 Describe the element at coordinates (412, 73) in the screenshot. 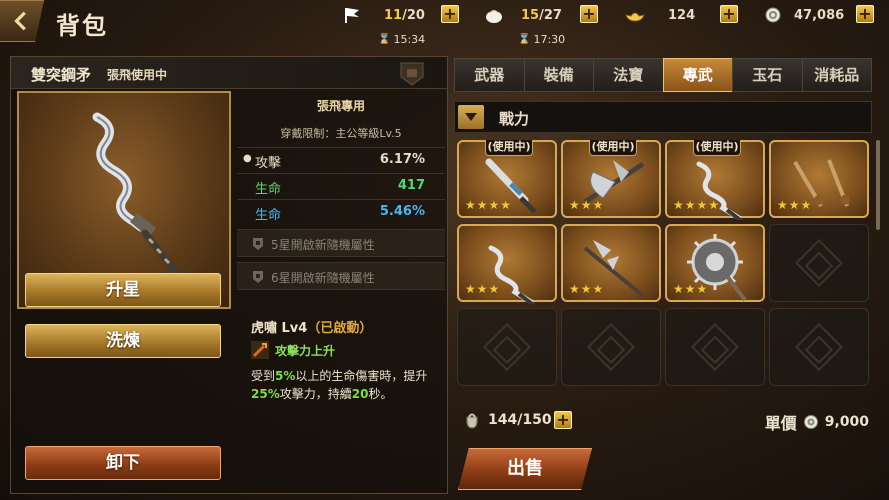

I see `lock-emblem-icon` at that location.